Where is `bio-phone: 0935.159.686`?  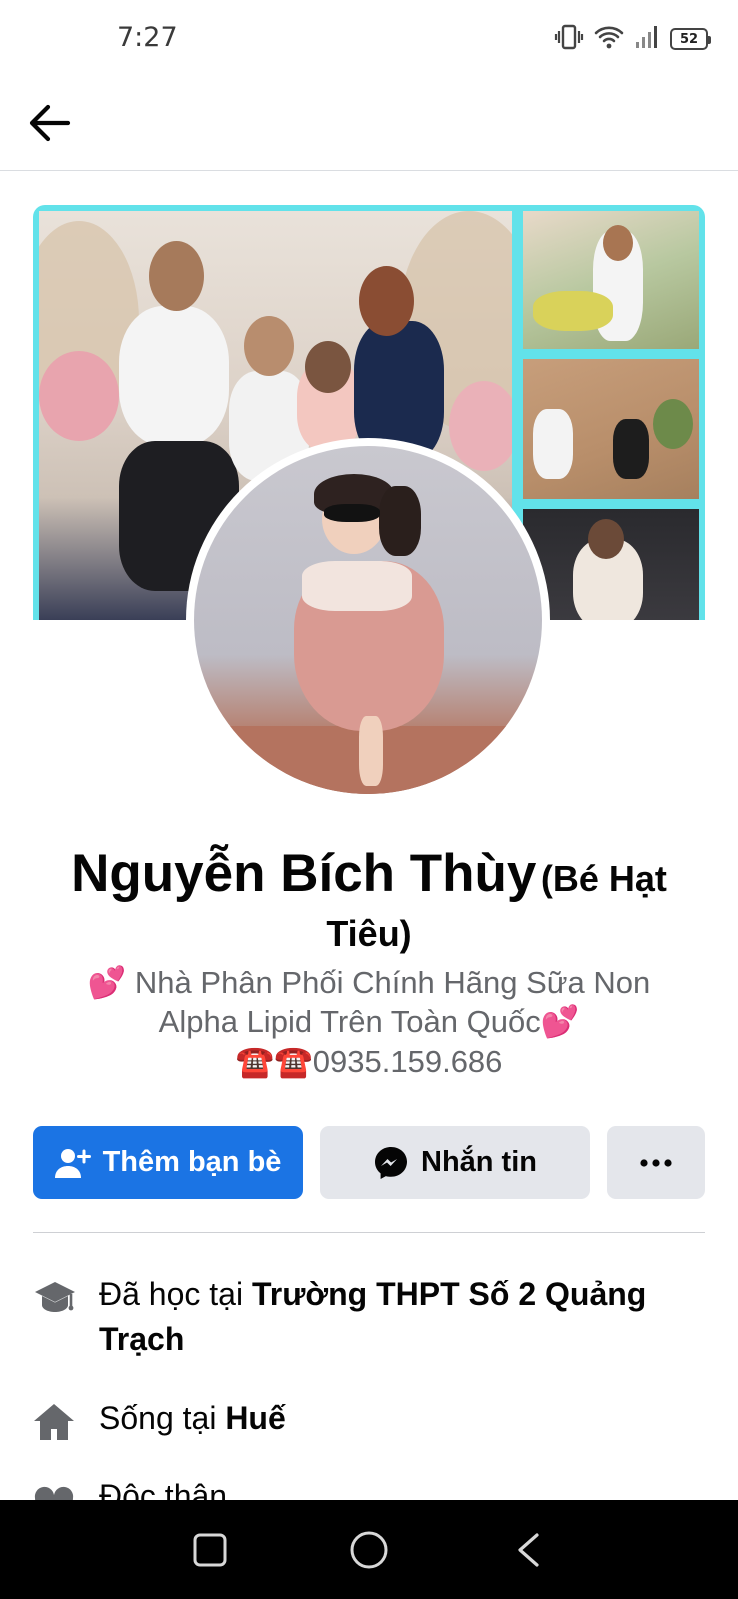
bio-phone: 0935.159.686 is located at coordinates (407, 1061).